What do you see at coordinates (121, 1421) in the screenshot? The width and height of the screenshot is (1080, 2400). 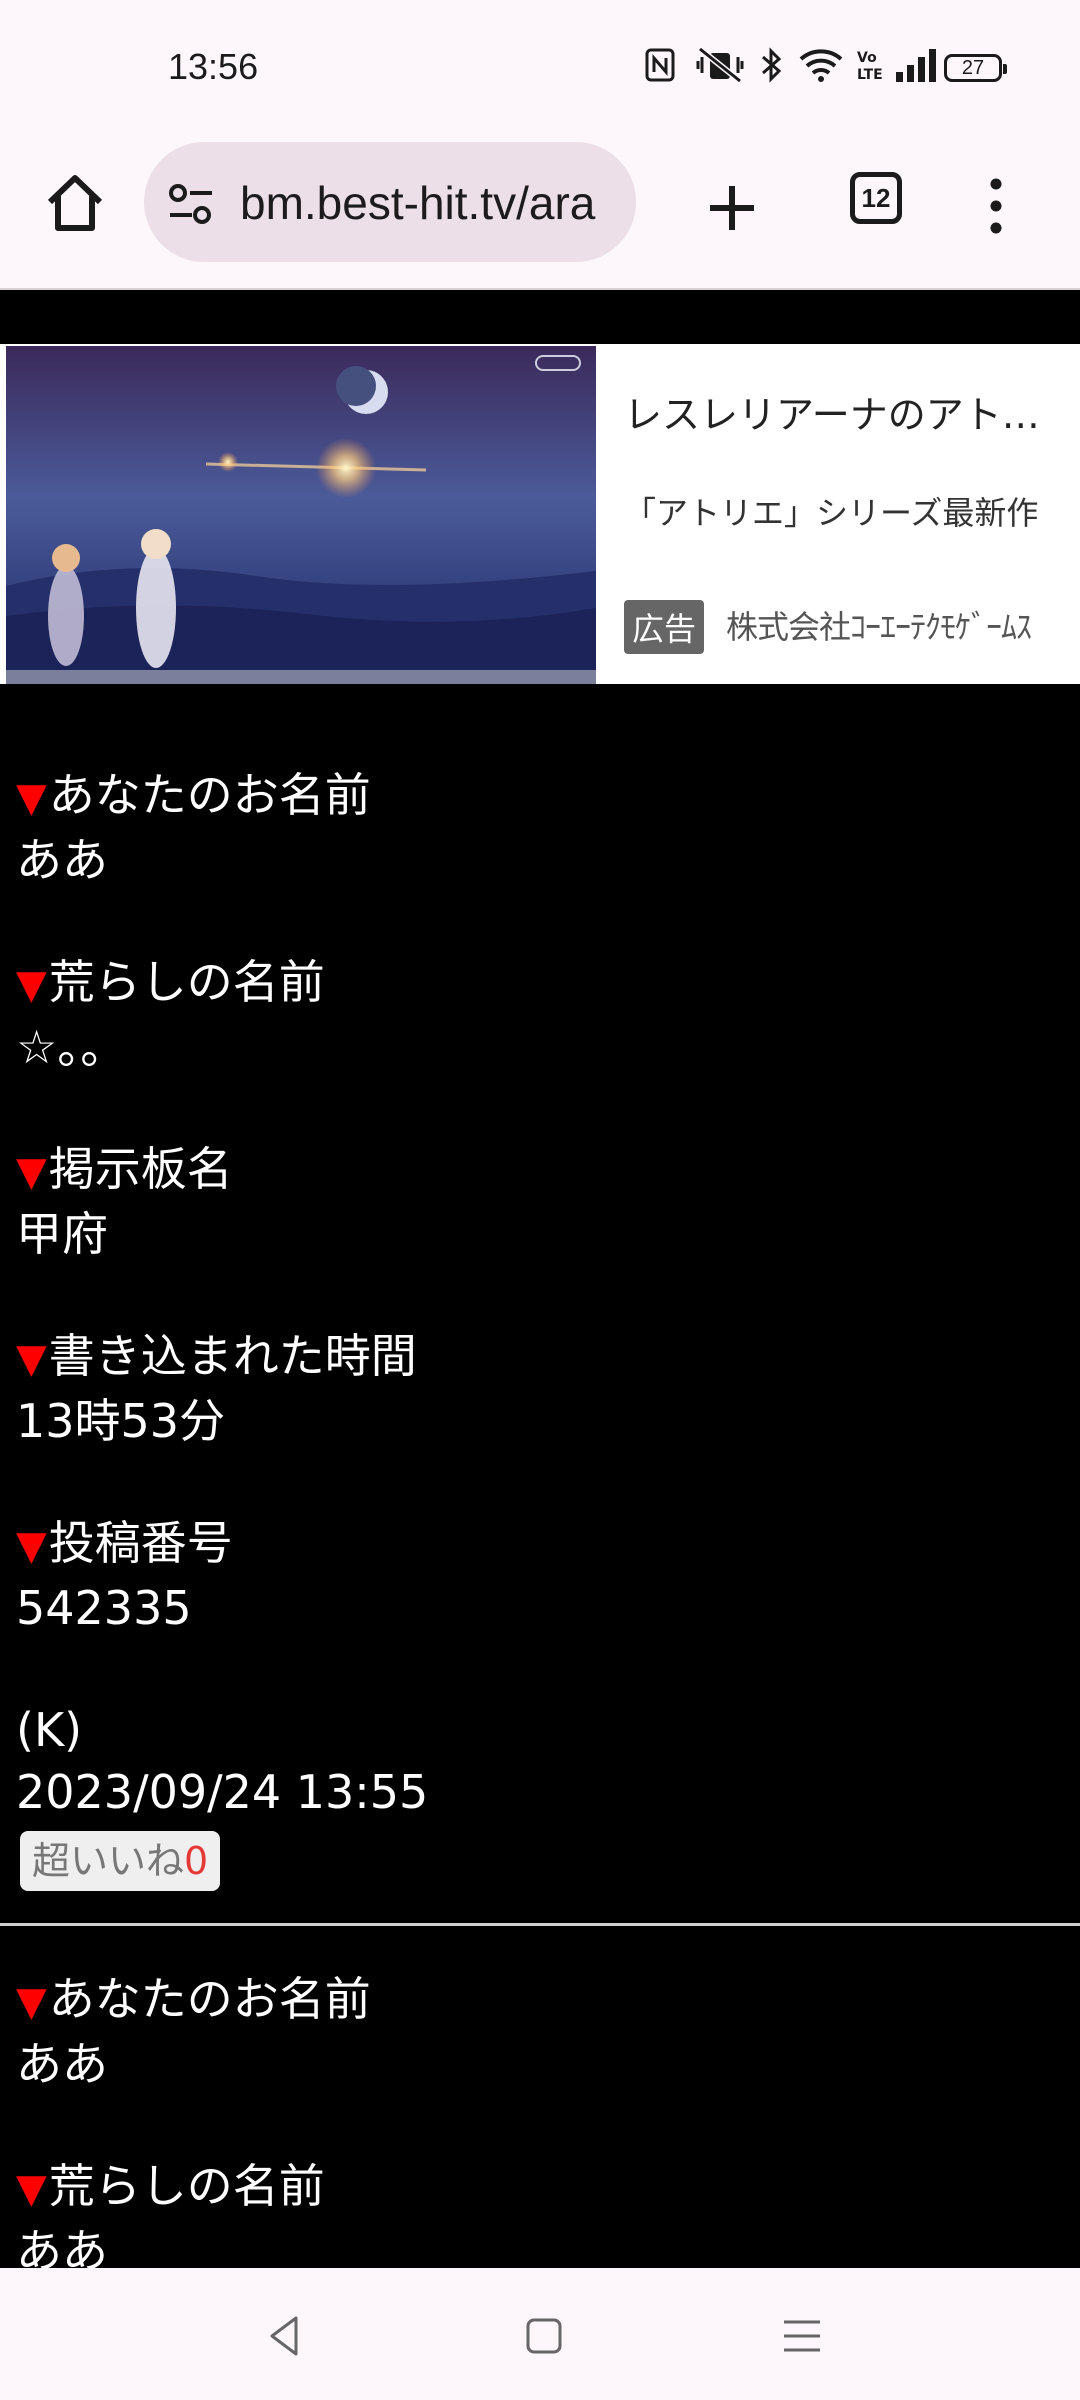 I see `field-value: 13時53分` at bounding box center [121, 1421].